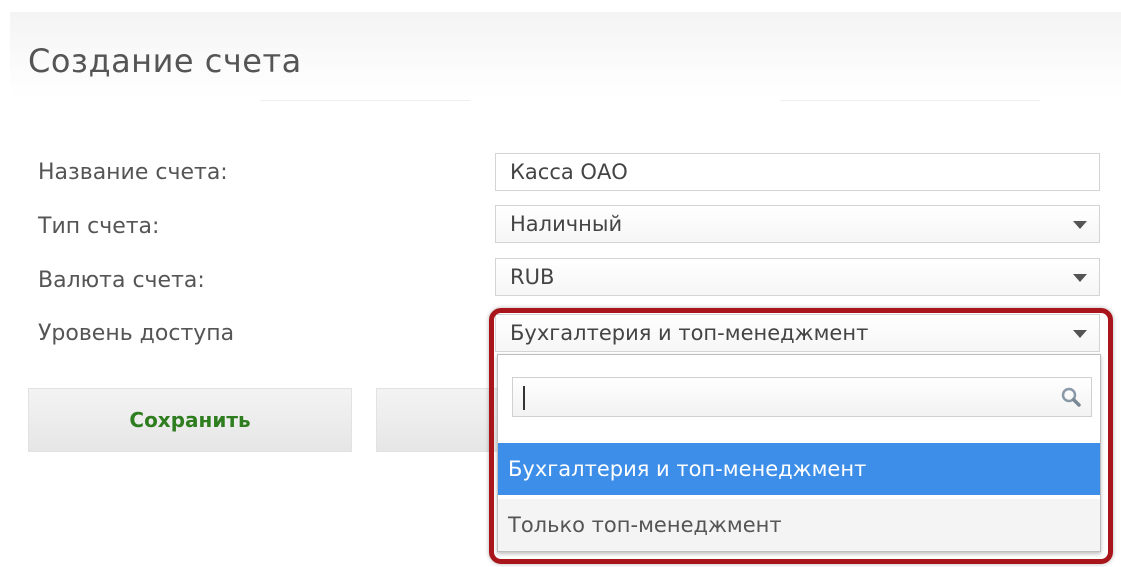  I want to click on account-type-label: Тип счета:, so click(99, 226).